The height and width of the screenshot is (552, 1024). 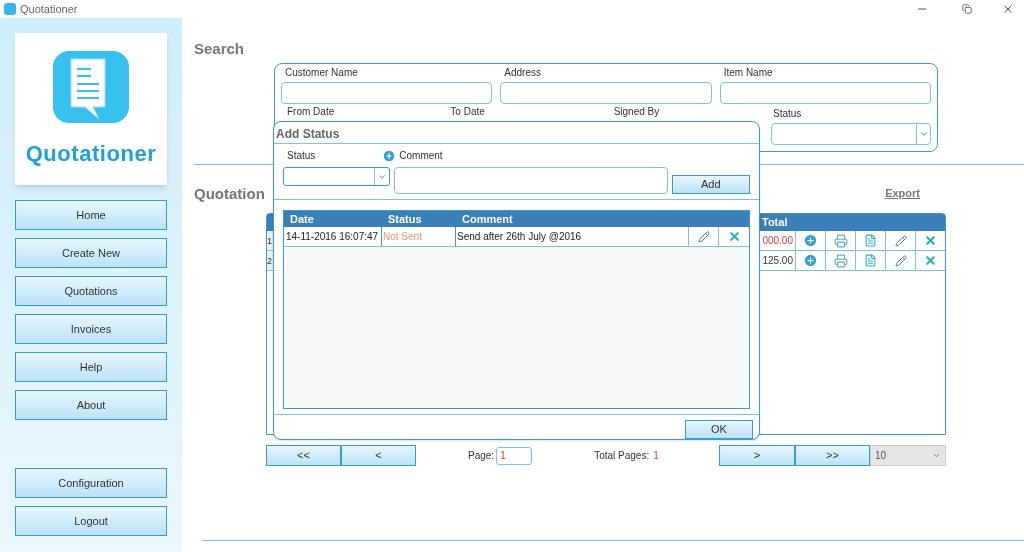 What do you see at coordinates (719, 429) in the screenshot?
I see `ok-button: OK` at bounding box center [719, 429].